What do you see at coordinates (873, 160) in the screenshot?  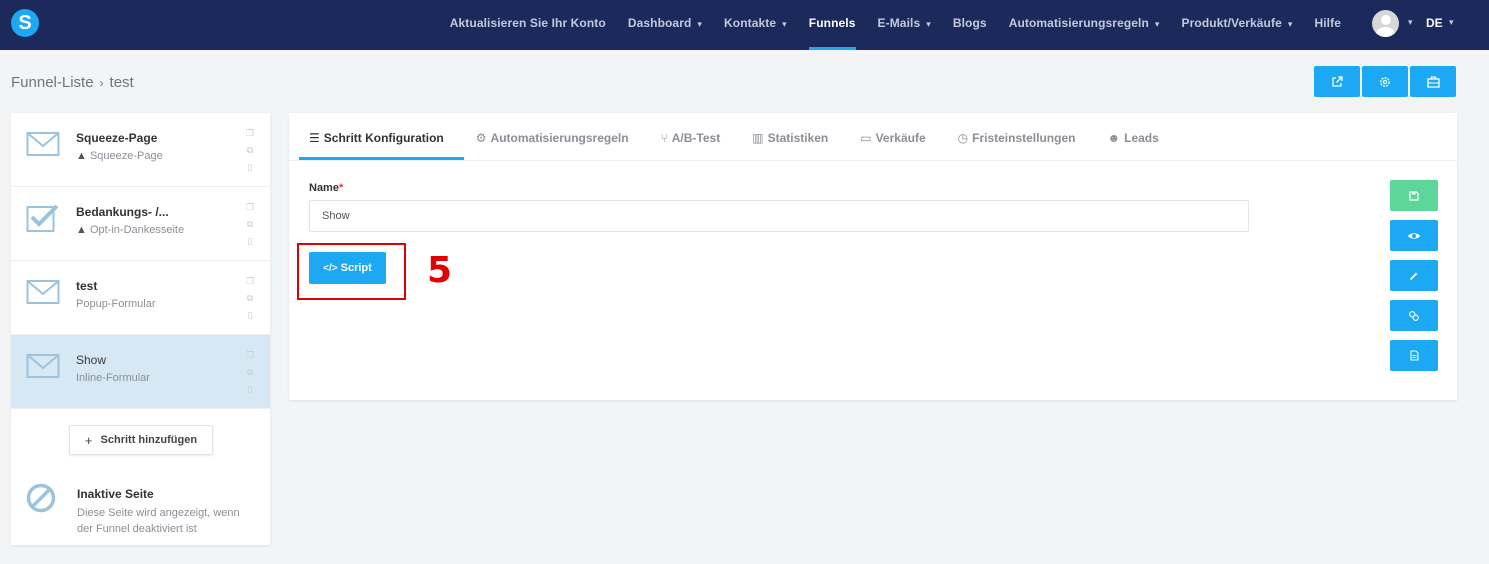 I see `tab-divider` at bounding box center [873, 160].